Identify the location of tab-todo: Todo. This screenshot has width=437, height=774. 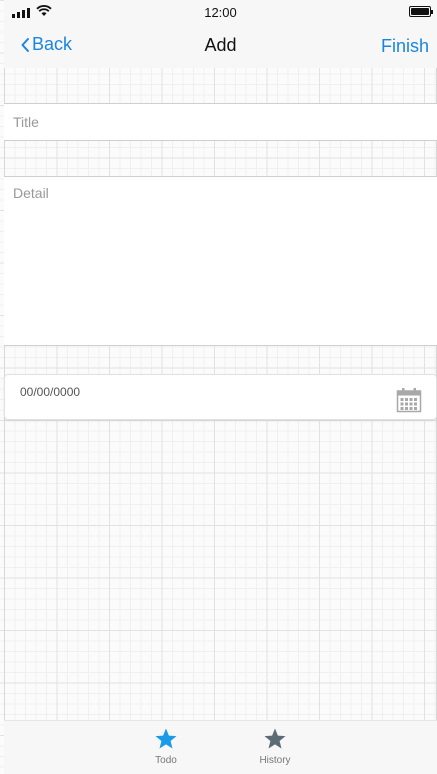
(166, 746).